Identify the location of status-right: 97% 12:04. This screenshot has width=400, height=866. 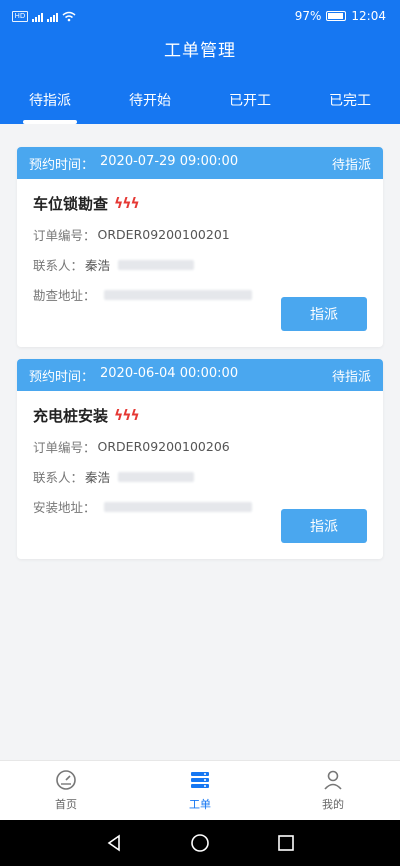
(340, 16).